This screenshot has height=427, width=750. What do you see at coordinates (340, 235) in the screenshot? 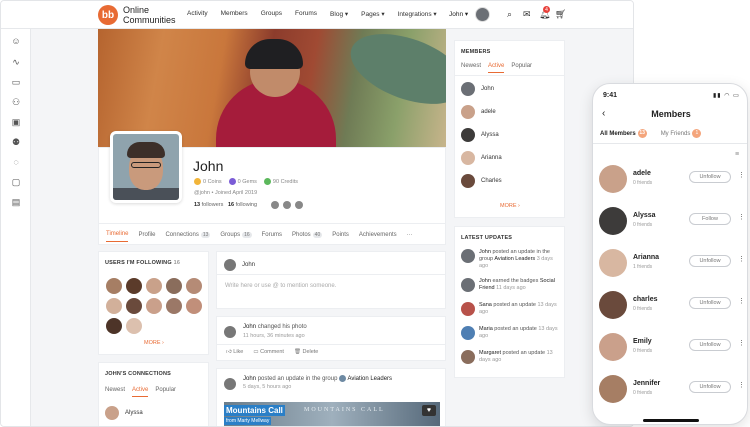
I see `tab-points: Points` at bounding box center [340, 235].